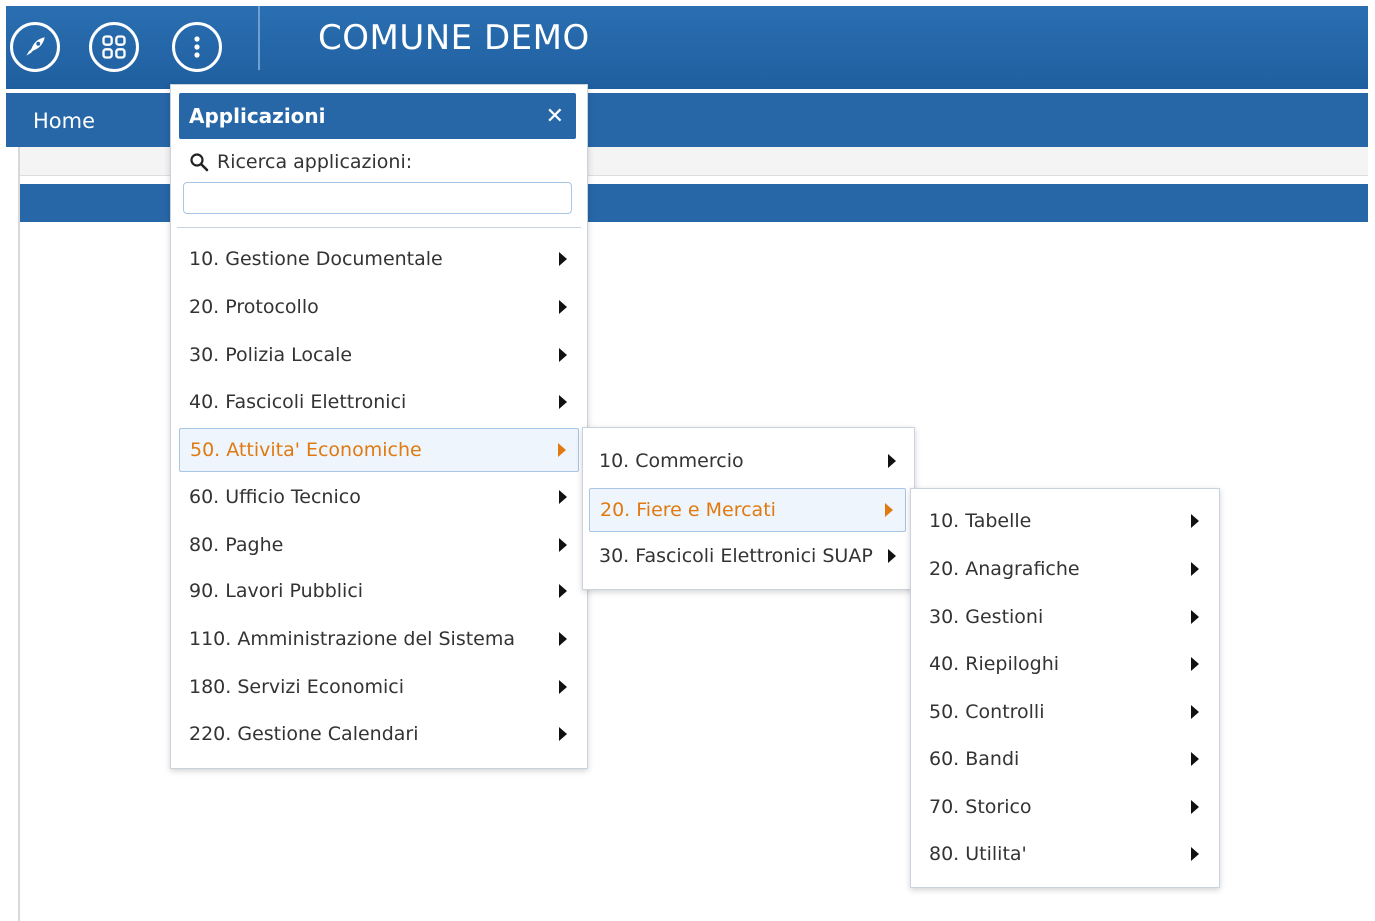  Describe the element at coordinates (114, 47) in the screenshot. I see `apps-grid-icon` at that location.